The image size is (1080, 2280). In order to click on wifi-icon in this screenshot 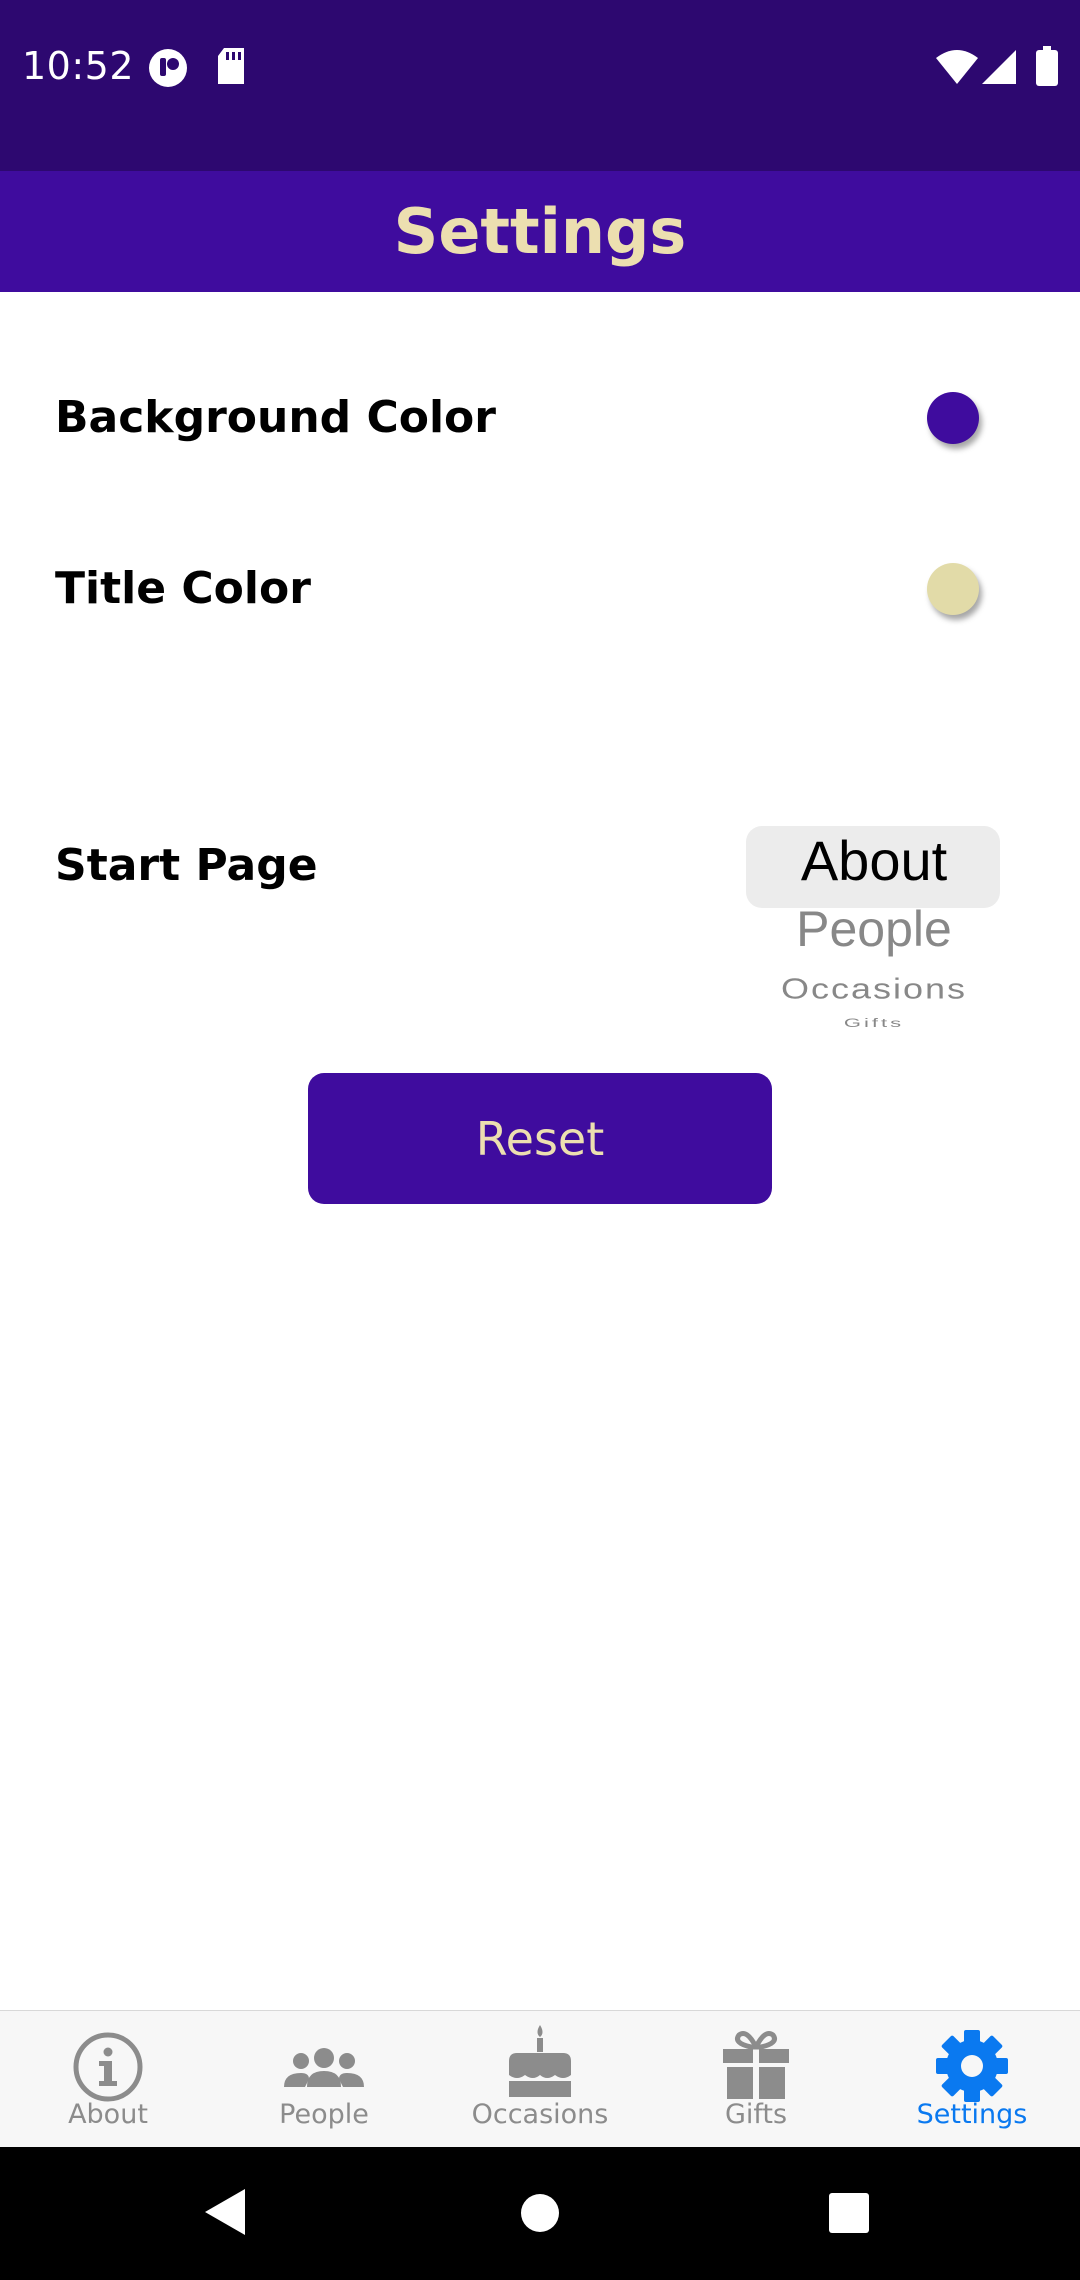, I will do `click(957, 69)`.